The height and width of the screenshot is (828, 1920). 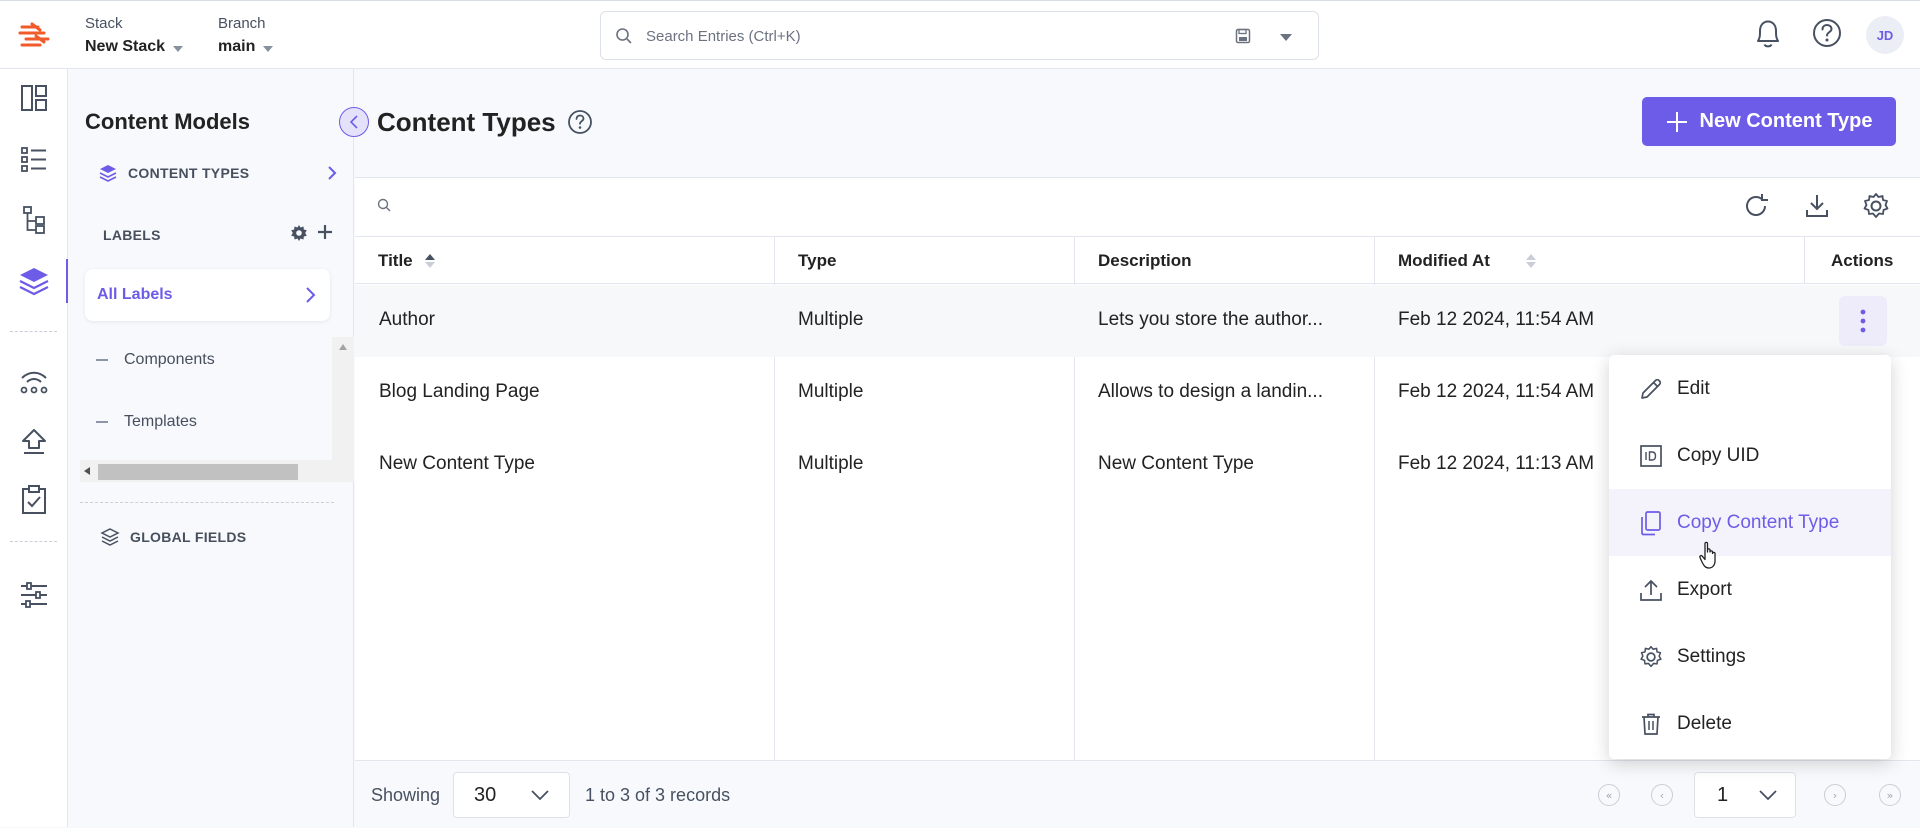 I want to click on scroll-left-arrow-icon, so click(x=87, y=471).